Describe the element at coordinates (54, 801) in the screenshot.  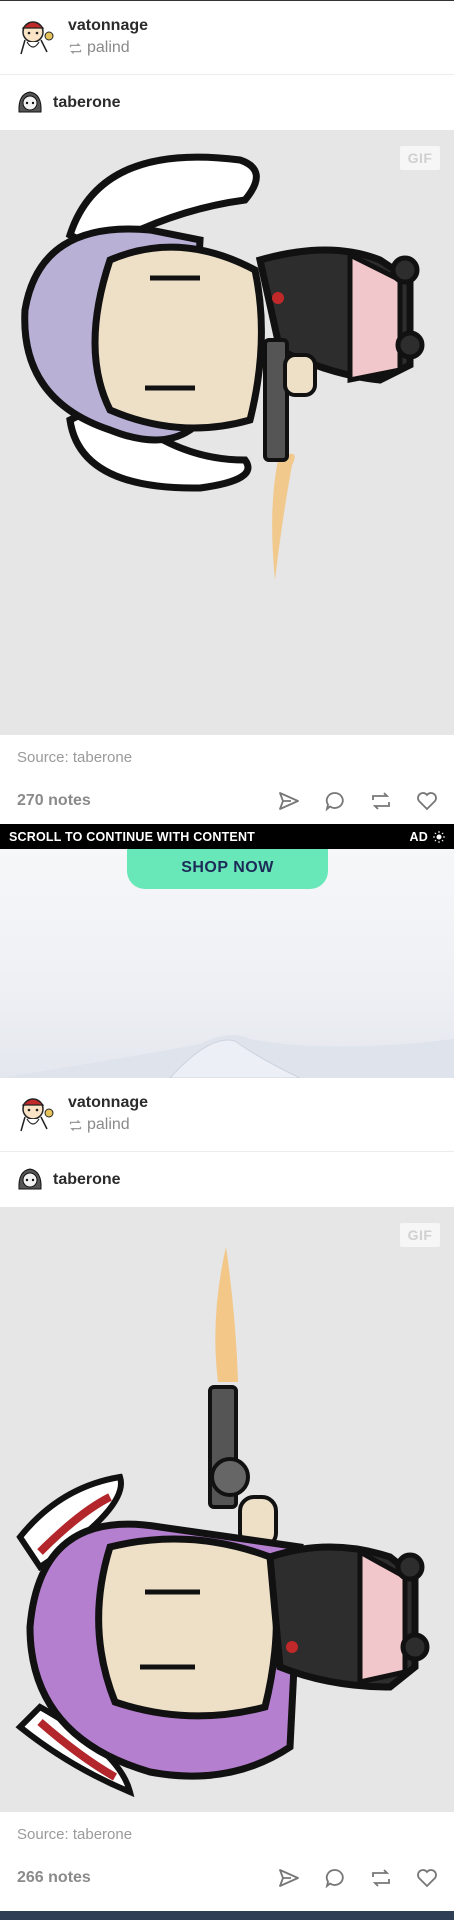
I see `notes-count: 270 notes` at that location.